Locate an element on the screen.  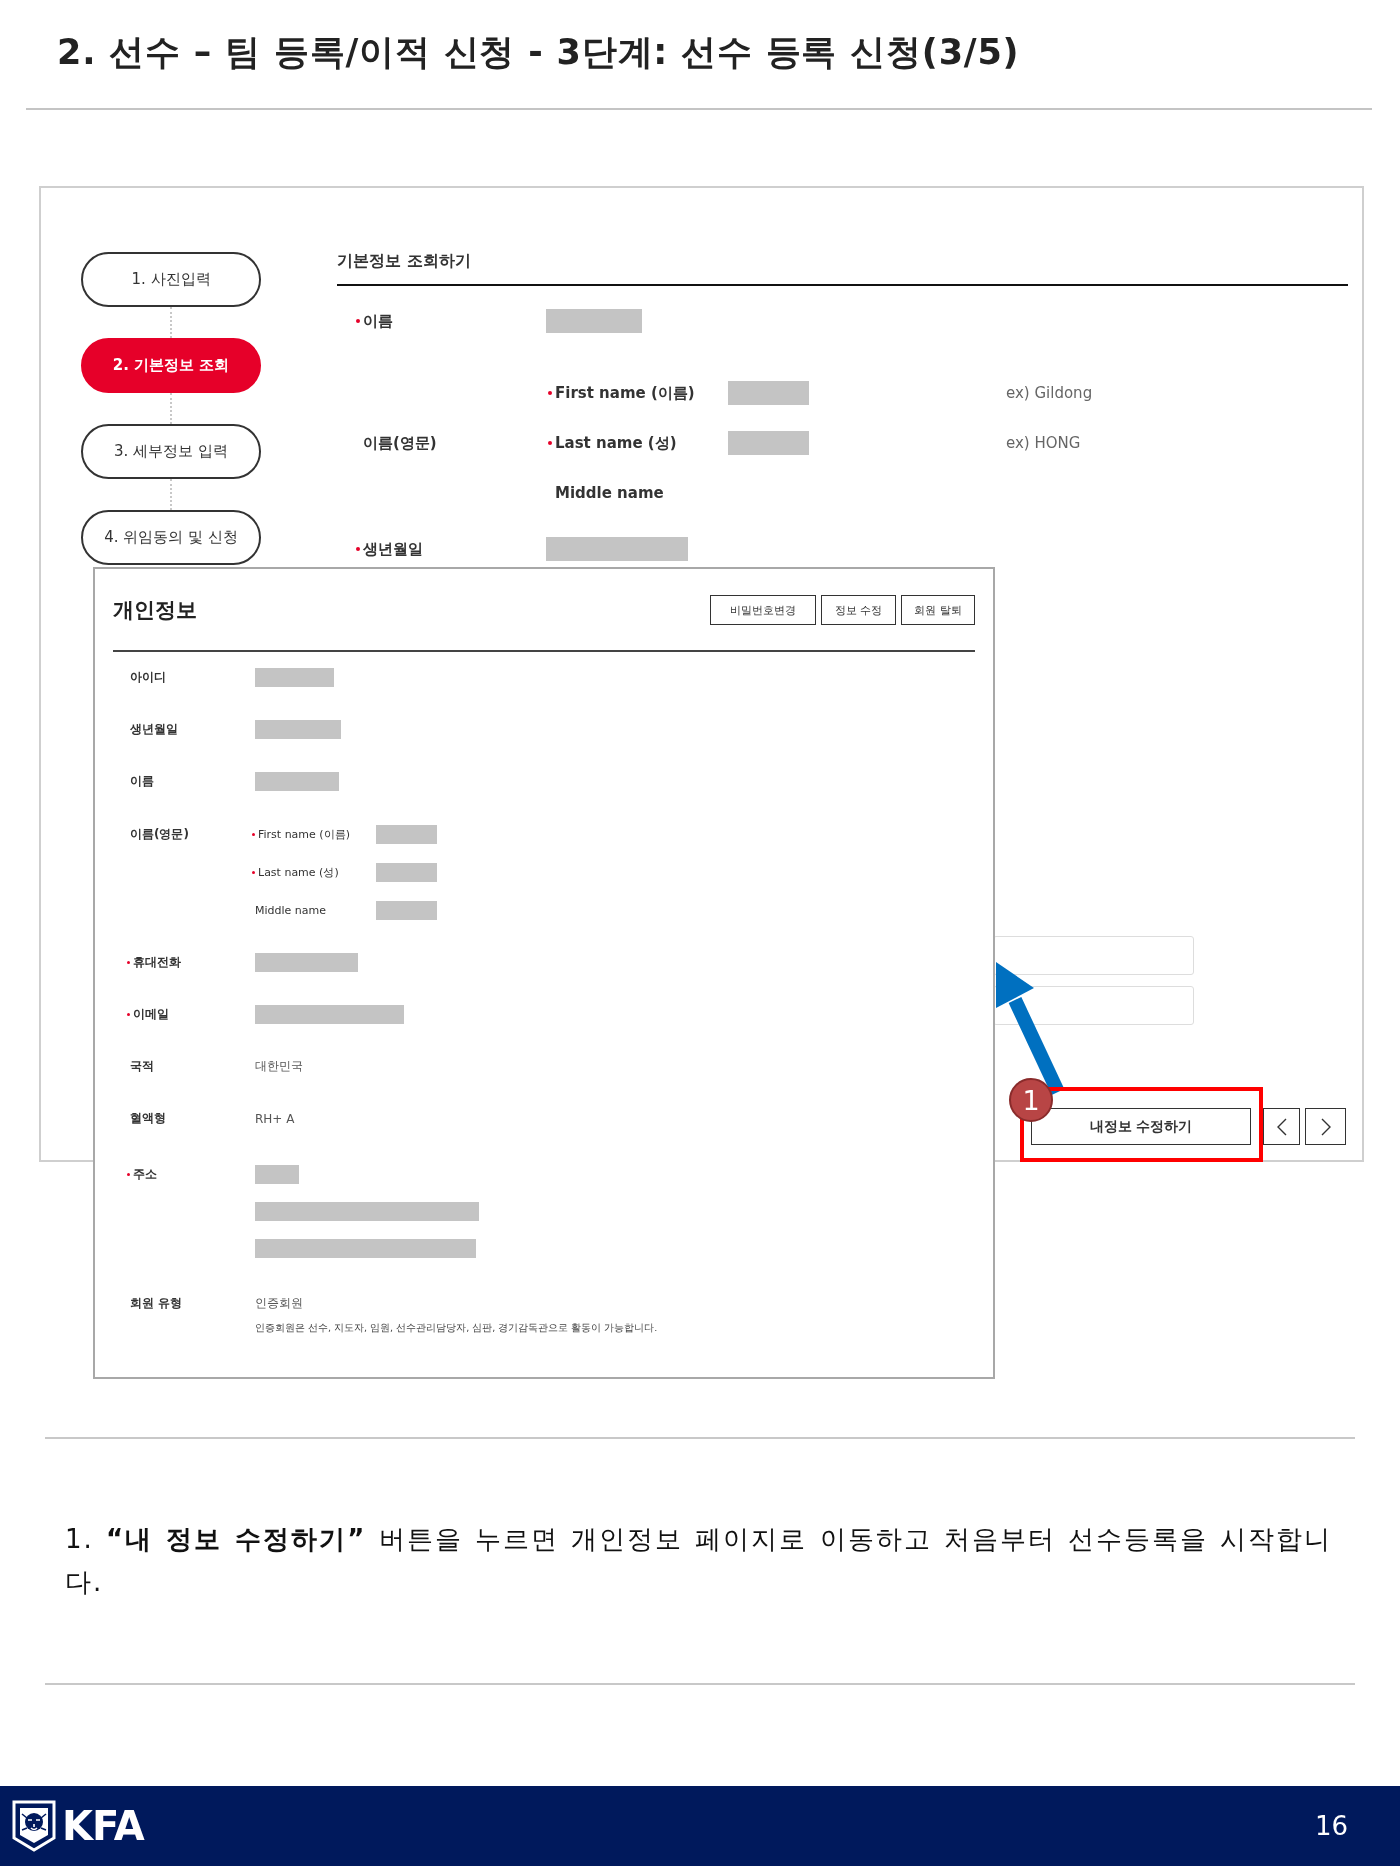
action-button: 정보 수정 is located at coordinates (858, 610).